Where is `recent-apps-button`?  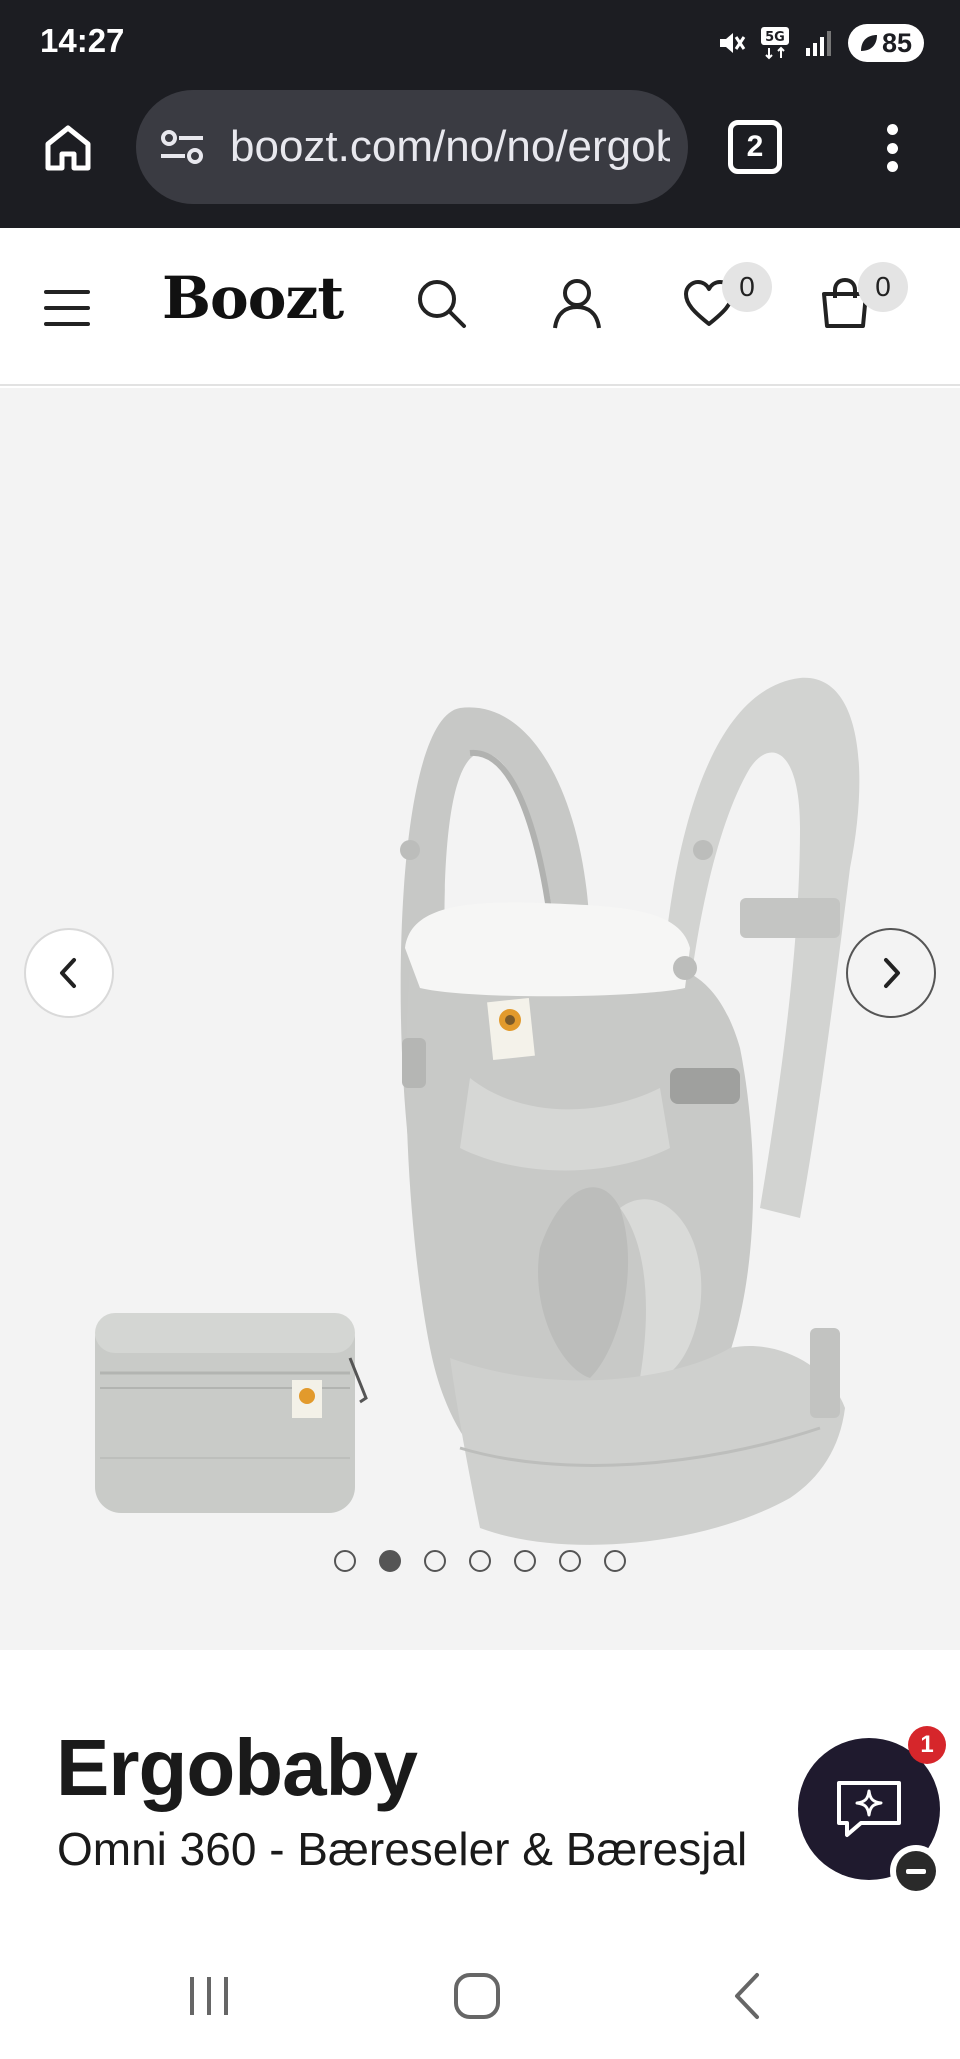
recent-apps-button is located at coordinates (209, 1996).